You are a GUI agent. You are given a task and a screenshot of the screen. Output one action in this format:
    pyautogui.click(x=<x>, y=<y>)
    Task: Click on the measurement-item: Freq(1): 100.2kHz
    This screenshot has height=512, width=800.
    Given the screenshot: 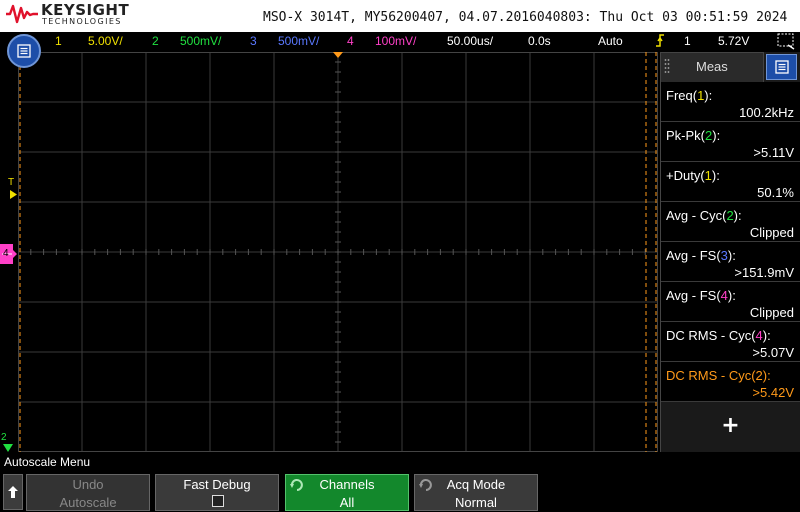 What is the action you would take?
    pyautogui.click(x=730, y=102)
    